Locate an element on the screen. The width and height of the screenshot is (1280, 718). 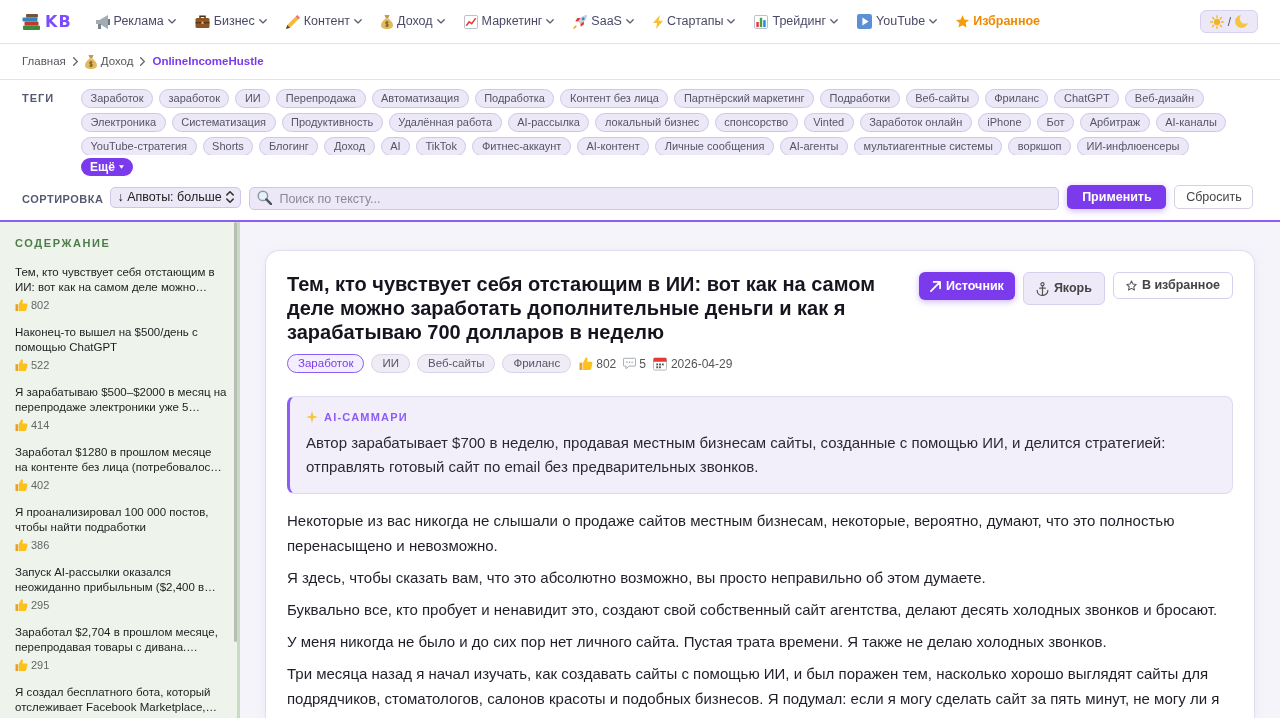
tag-chip: ИИ-инфлюенсеры is located at coordinates (1133, 146).